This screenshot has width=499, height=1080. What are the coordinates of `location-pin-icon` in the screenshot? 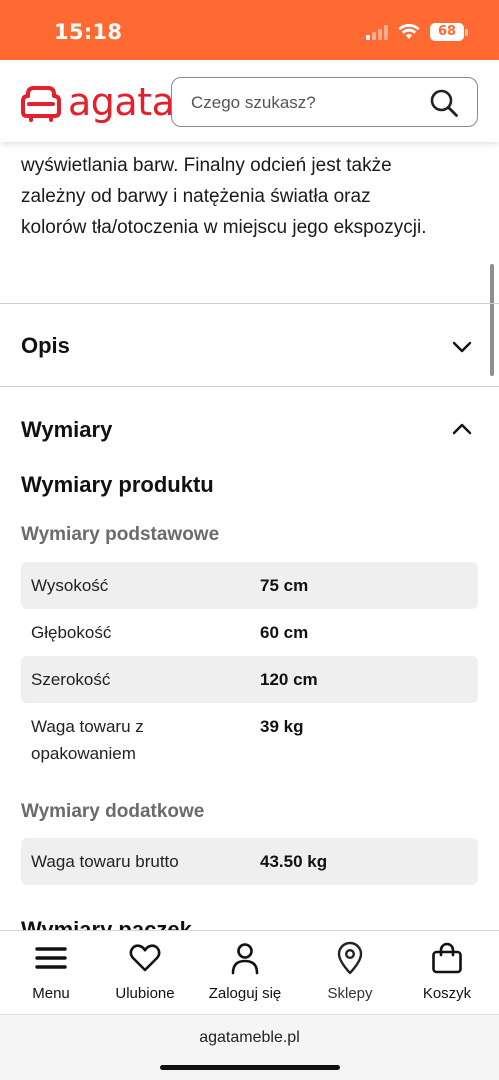 It's located at (350, 958).